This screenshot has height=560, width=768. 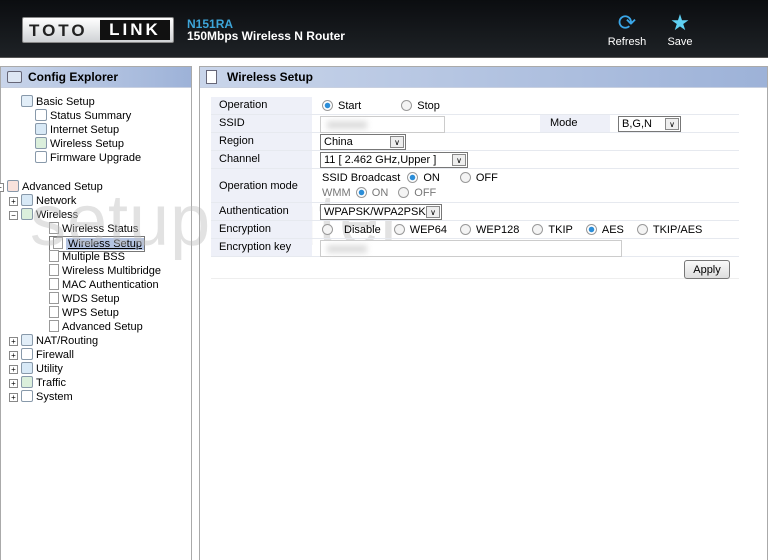 I want to click on operation-label: Operation, so click(x=261, y=105).